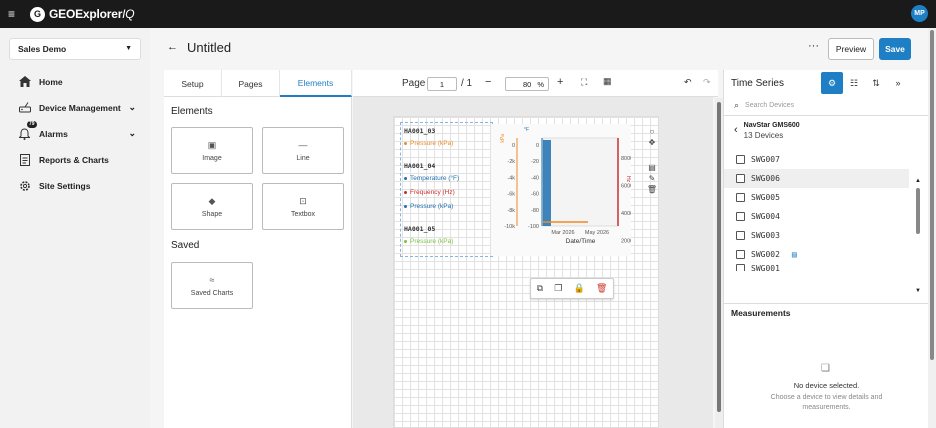 This screenshot has height=428, width=936. What do you see at coordinates (816, 197) in the screenshot?
I see `device-row: SWG005` at bounding box center [816, 197].